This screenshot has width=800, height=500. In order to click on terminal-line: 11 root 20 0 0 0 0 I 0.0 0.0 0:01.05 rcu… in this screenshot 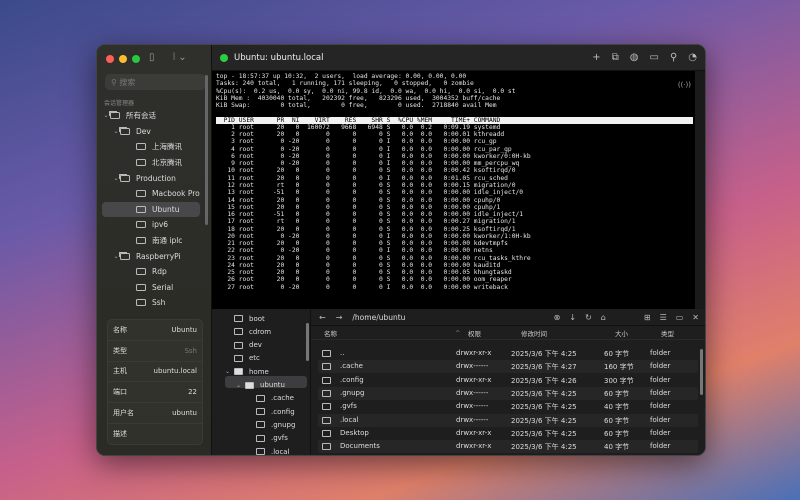, I will do `click(362, 178)`.